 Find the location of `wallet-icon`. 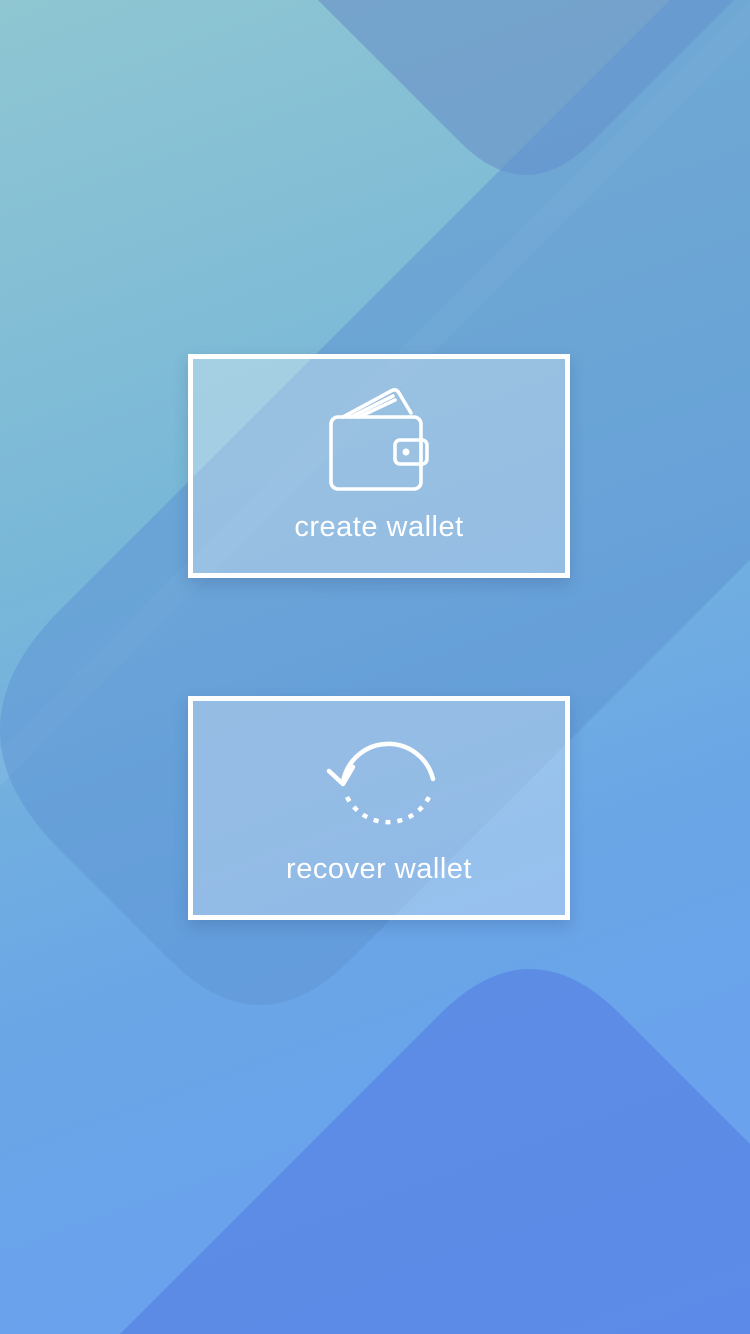

wallet-icon is located at coordinates (379, 439).